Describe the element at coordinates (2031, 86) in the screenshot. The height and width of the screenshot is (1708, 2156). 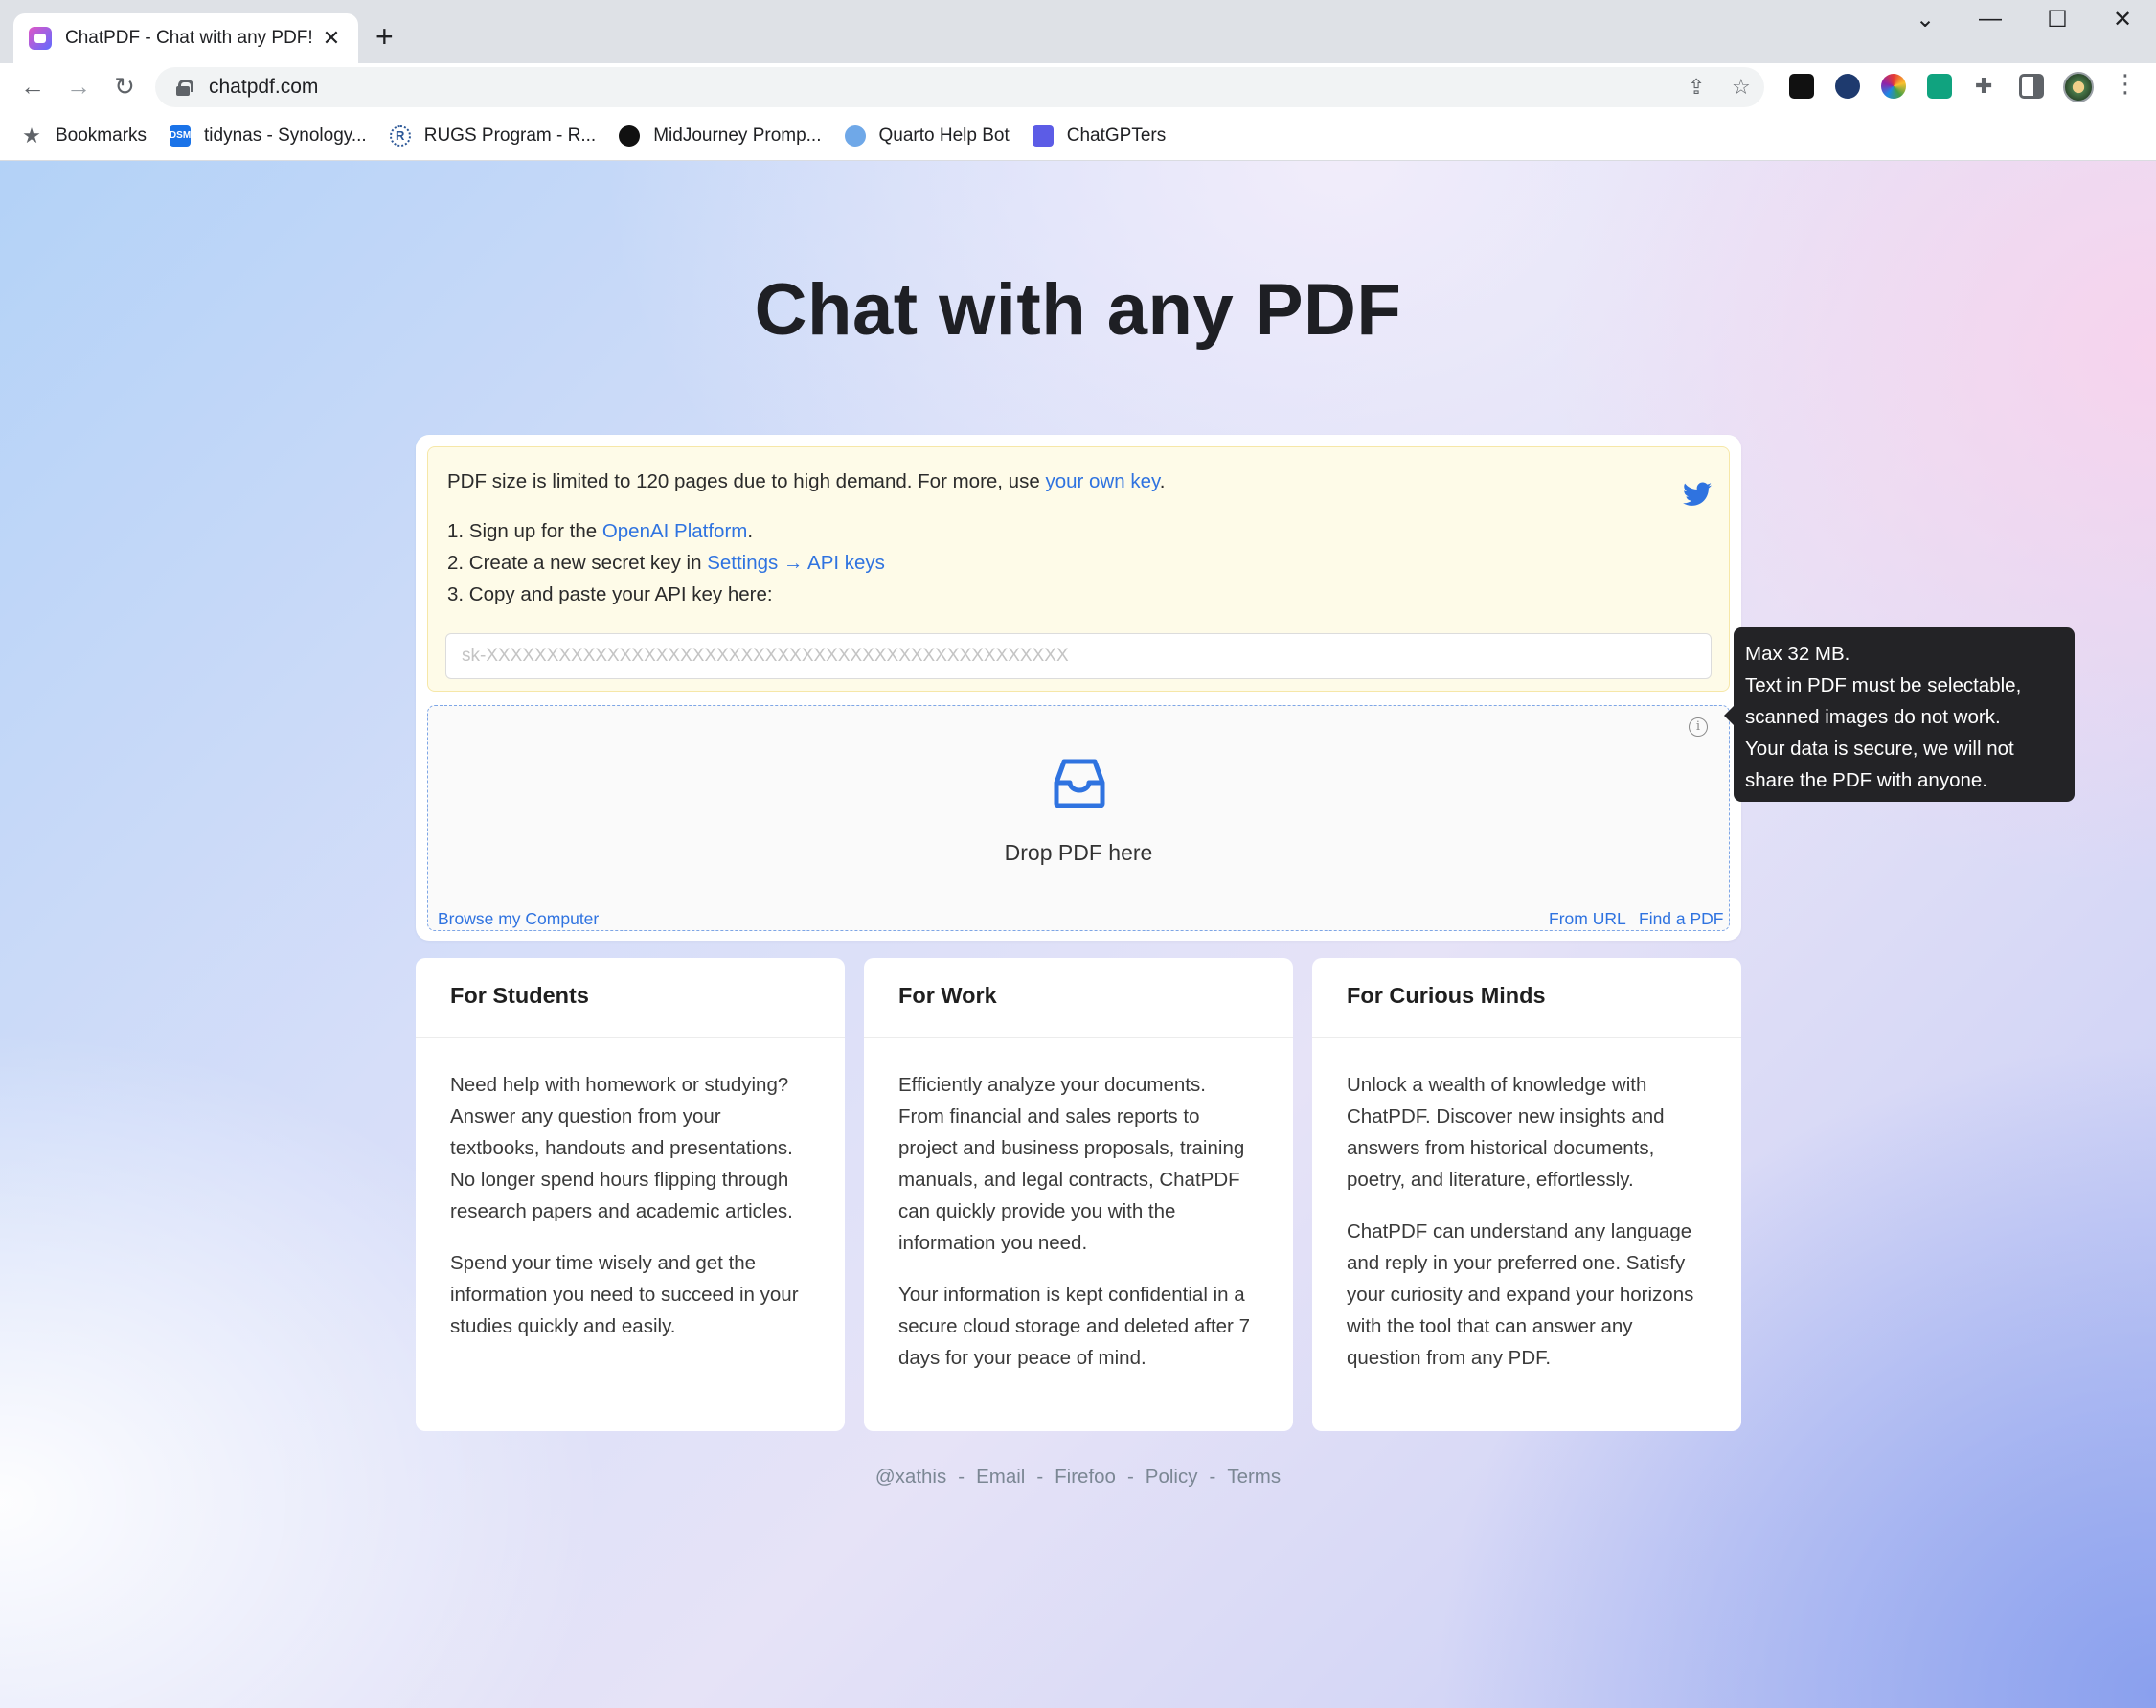
I see `side-panel-icon` at that location.